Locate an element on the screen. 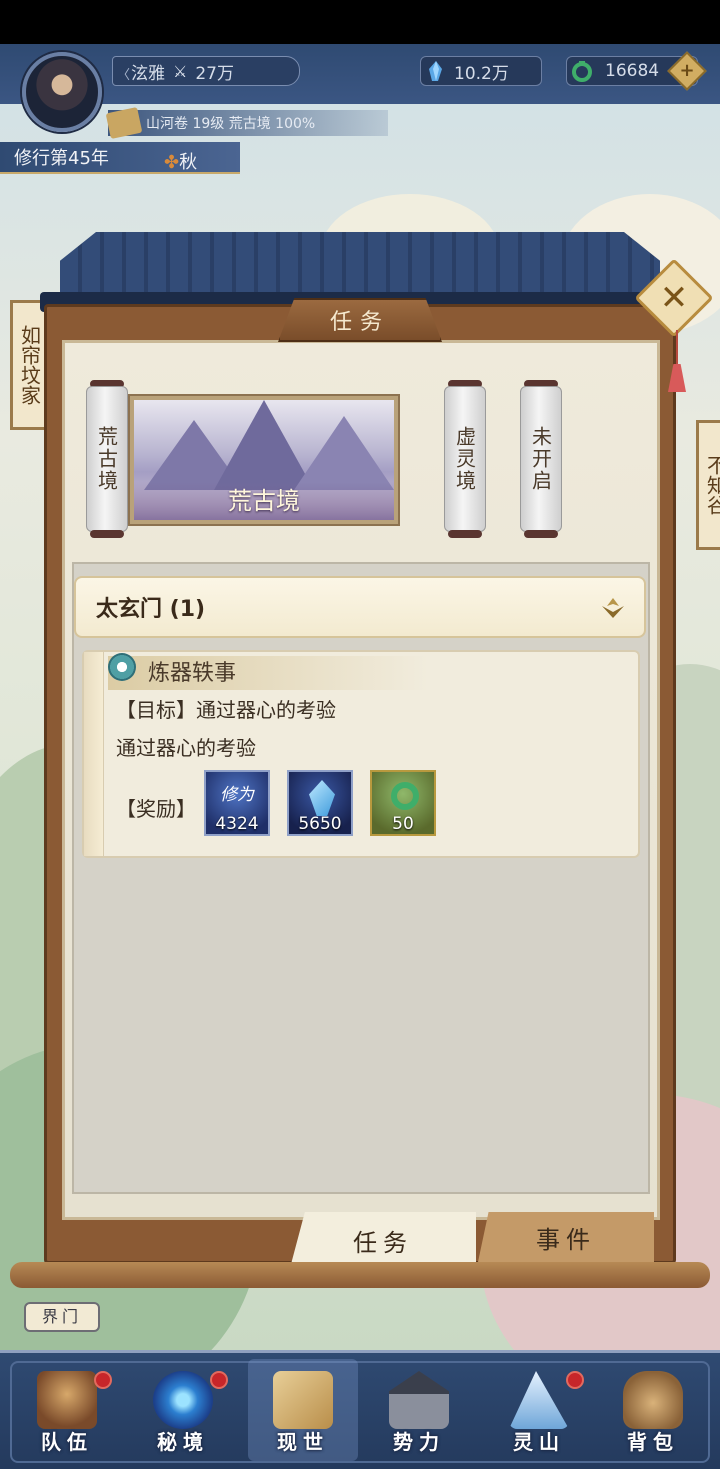 This screenshot has width=720, height=1469. nav-world: 现世 is located at coordinates (303, 1410).